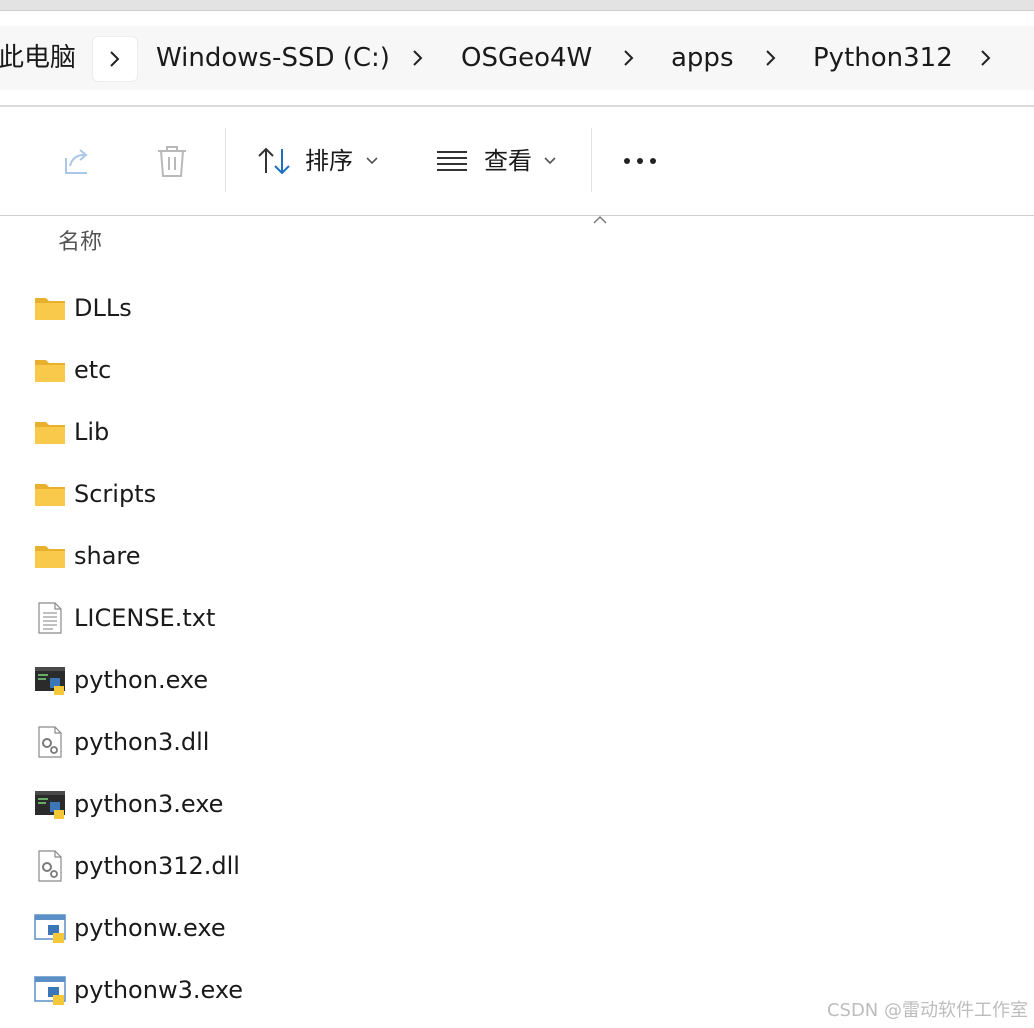 Image resolution: width=1034 pixels, height=1028 pixels. What do you see at coordinates (157, 866) in the screenshot?
I see `file-name: python312.dll` at bounding box center [157, 866].